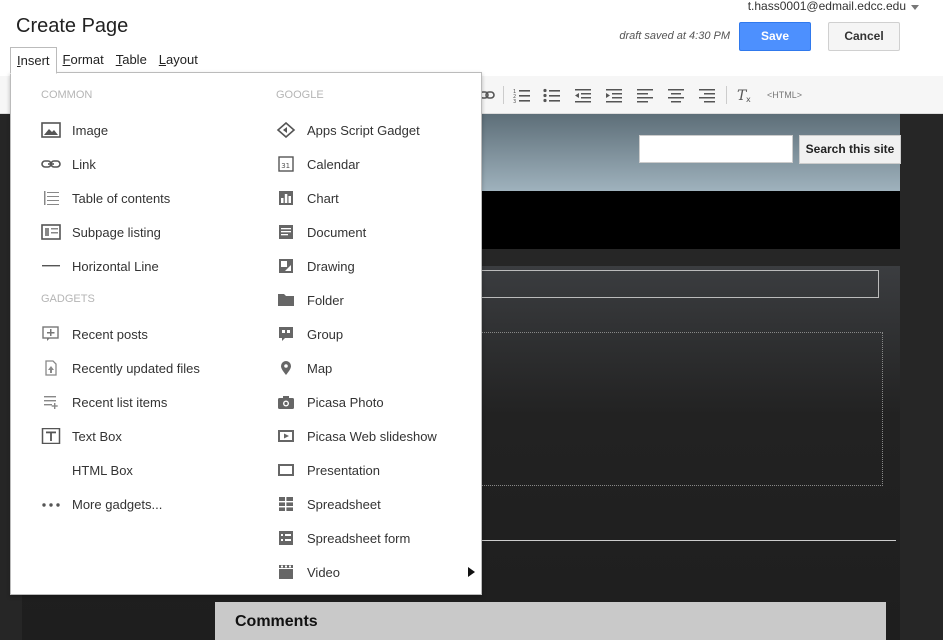  What do you see at coordinates (363, 130) in the screenshot?
I see `insert-apps-script-gadget: Apps Script Gadget` at bounding box center [363, 130].